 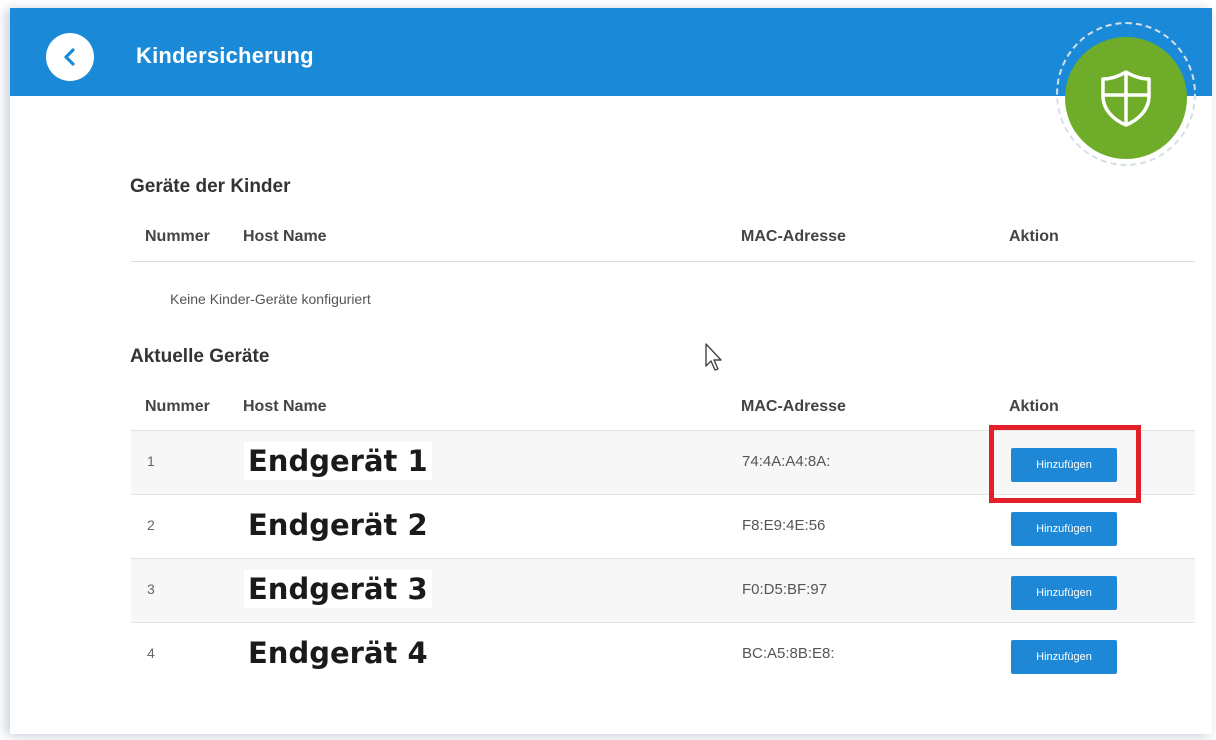 What do you see at coordinates (338, 589) in the screenshot?
I see `host-name: Endgerät 3` at bounding box center [338, 589].